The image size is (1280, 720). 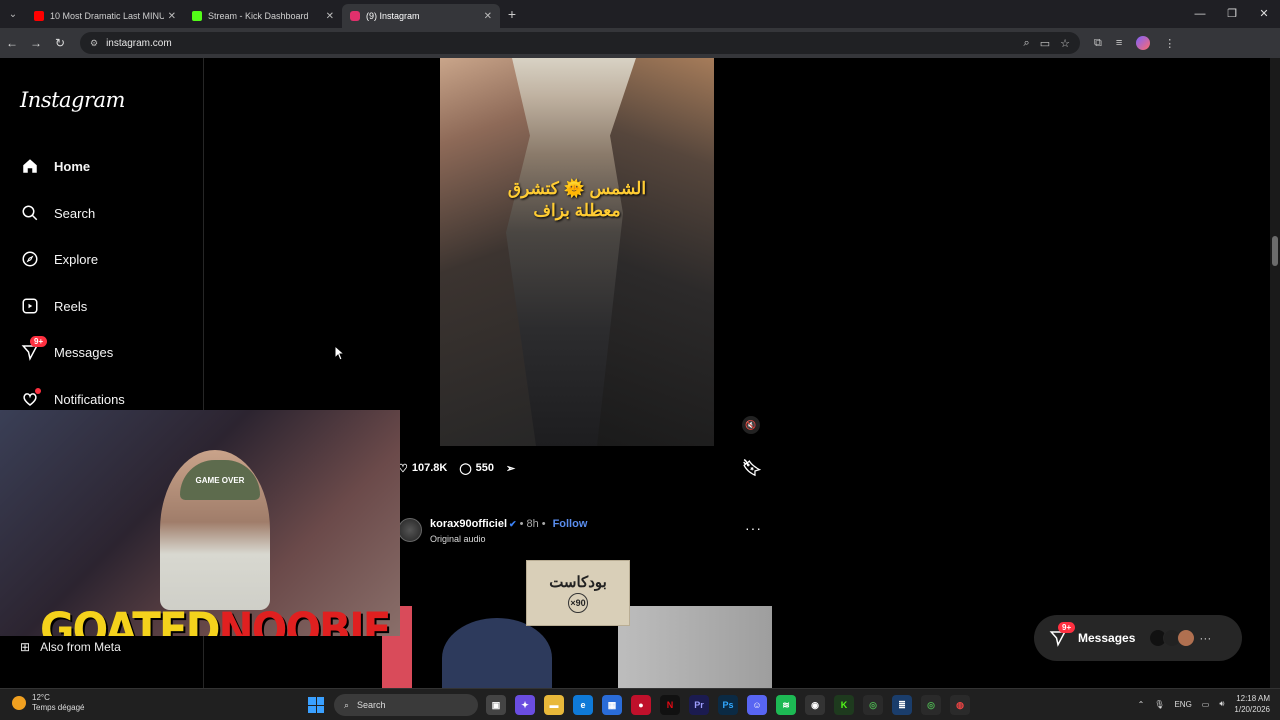 I want to click on person-figure, so click(x=497, y=653).